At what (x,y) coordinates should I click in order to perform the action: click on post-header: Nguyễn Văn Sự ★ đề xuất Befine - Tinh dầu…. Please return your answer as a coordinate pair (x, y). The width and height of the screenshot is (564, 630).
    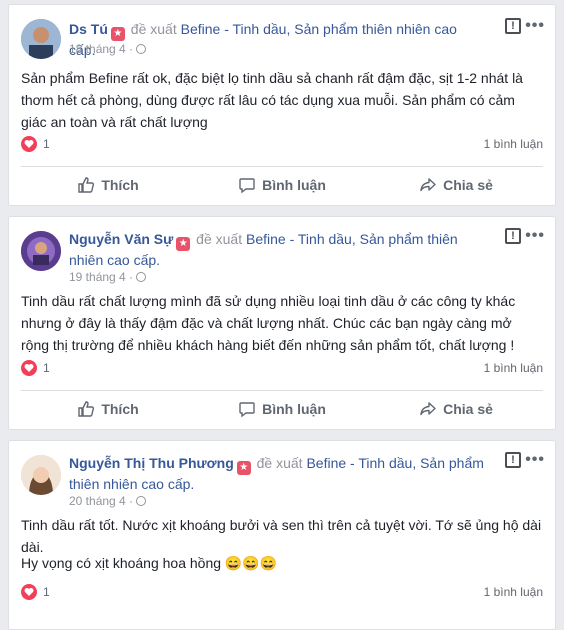
    Looking at the image, I should click on (277, 250).